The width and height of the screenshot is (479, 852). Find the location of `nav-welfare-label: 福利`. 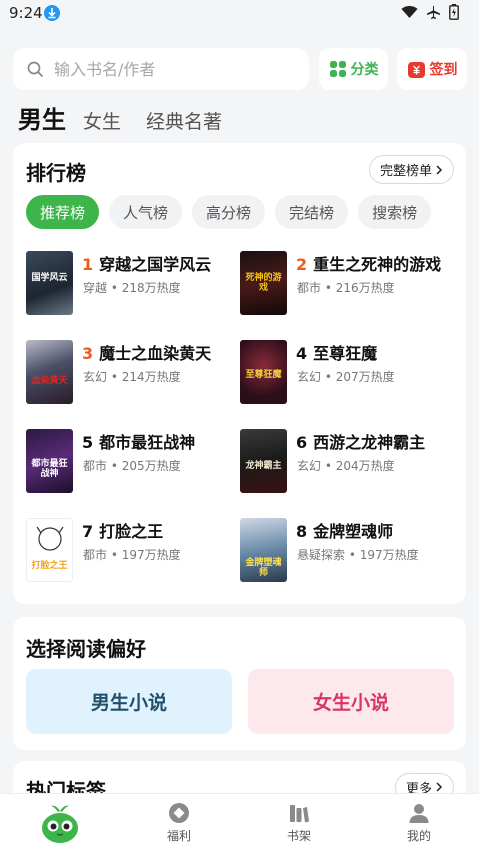

nav-welfare-label: 福利 is located at coordinates (178, 836).